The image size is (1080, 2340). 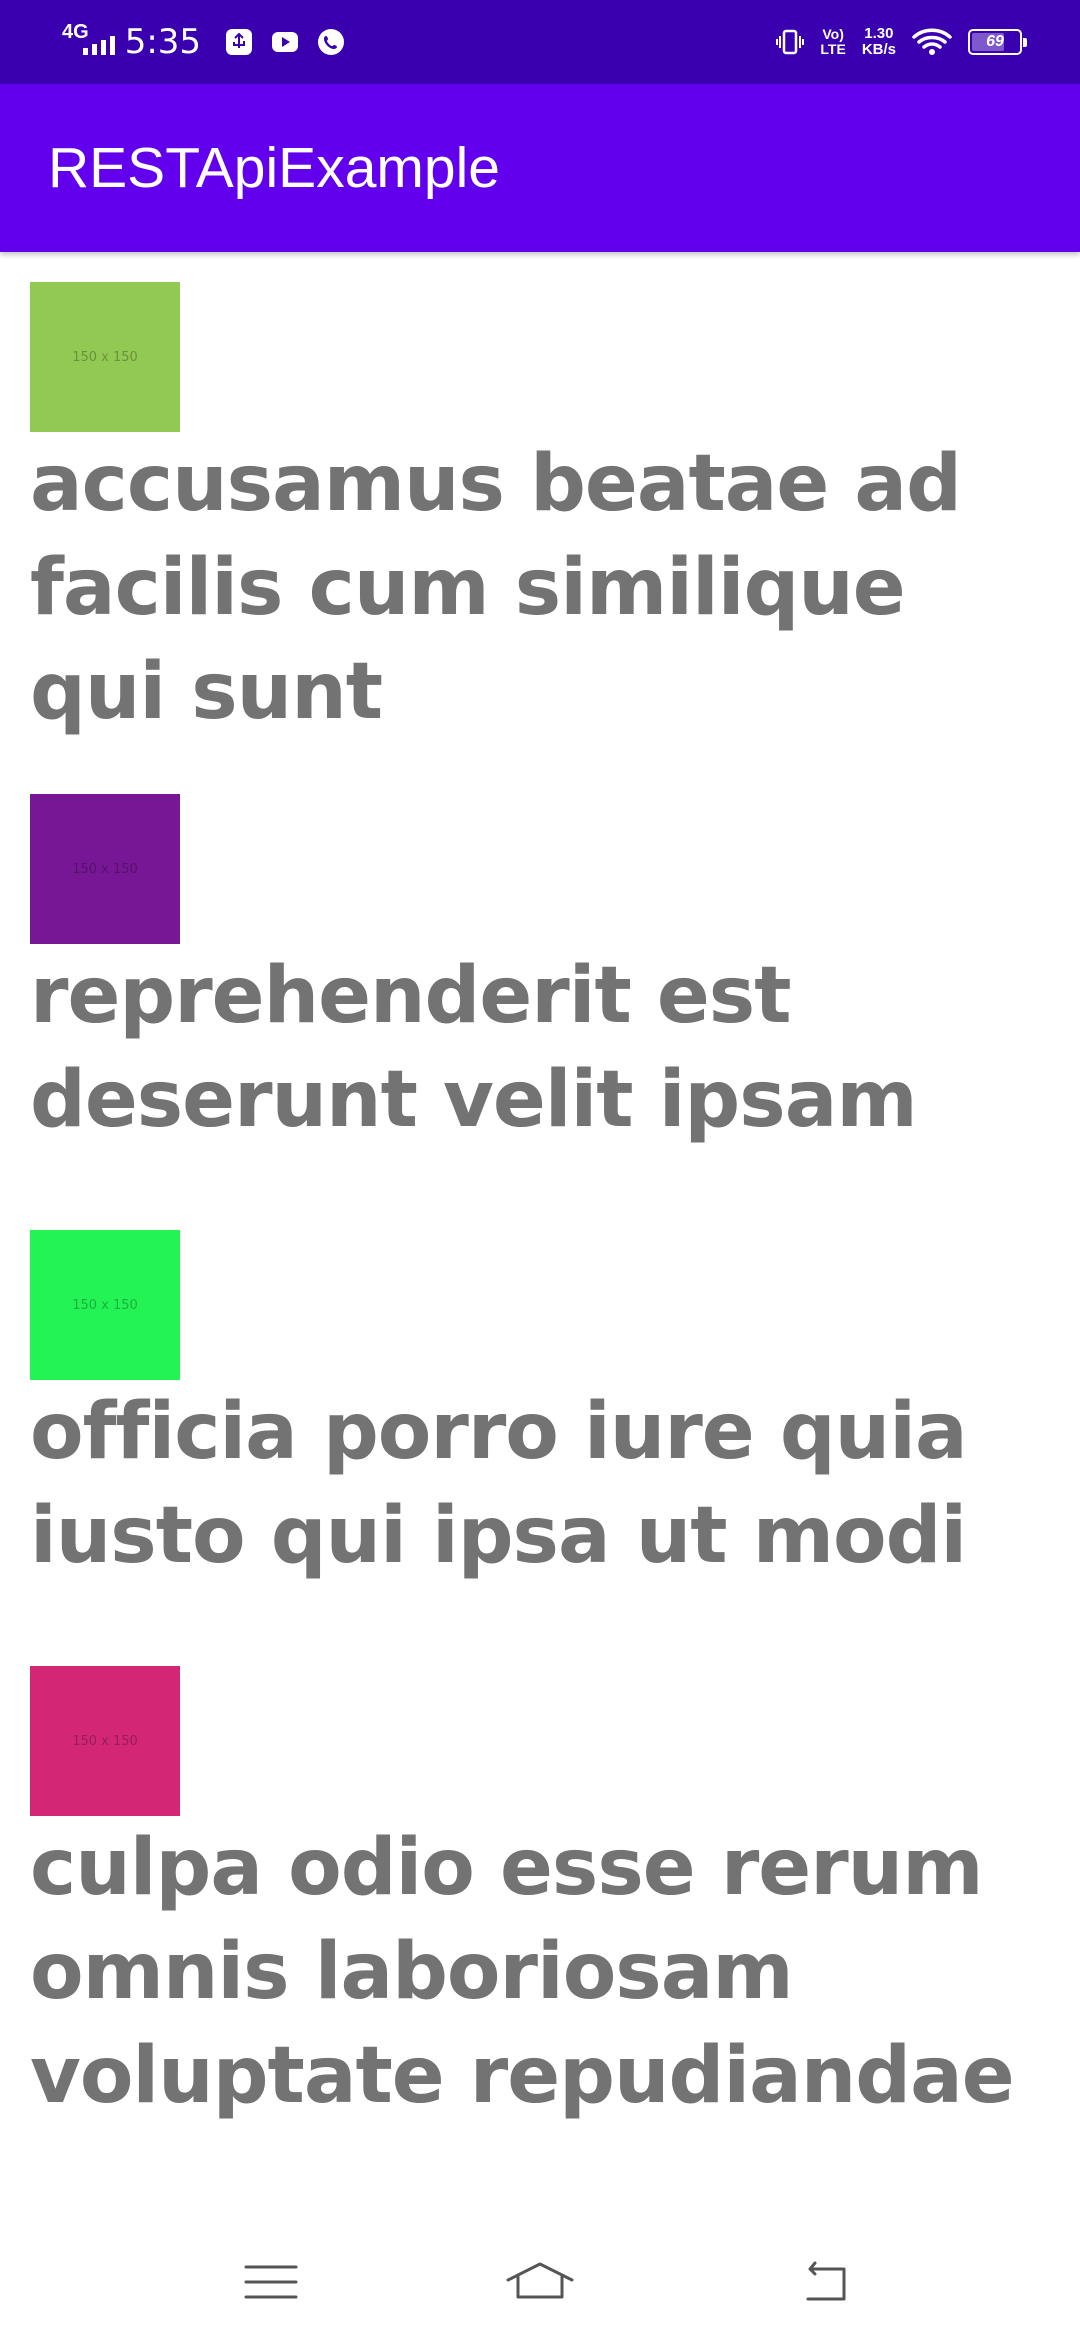 What do you see at coordinates (540, 42) in the screenshot?
I see `status-bar: 4G 5:35 Vo) LTE 1.30 KB/s 69` at bounding box center [540, 42].